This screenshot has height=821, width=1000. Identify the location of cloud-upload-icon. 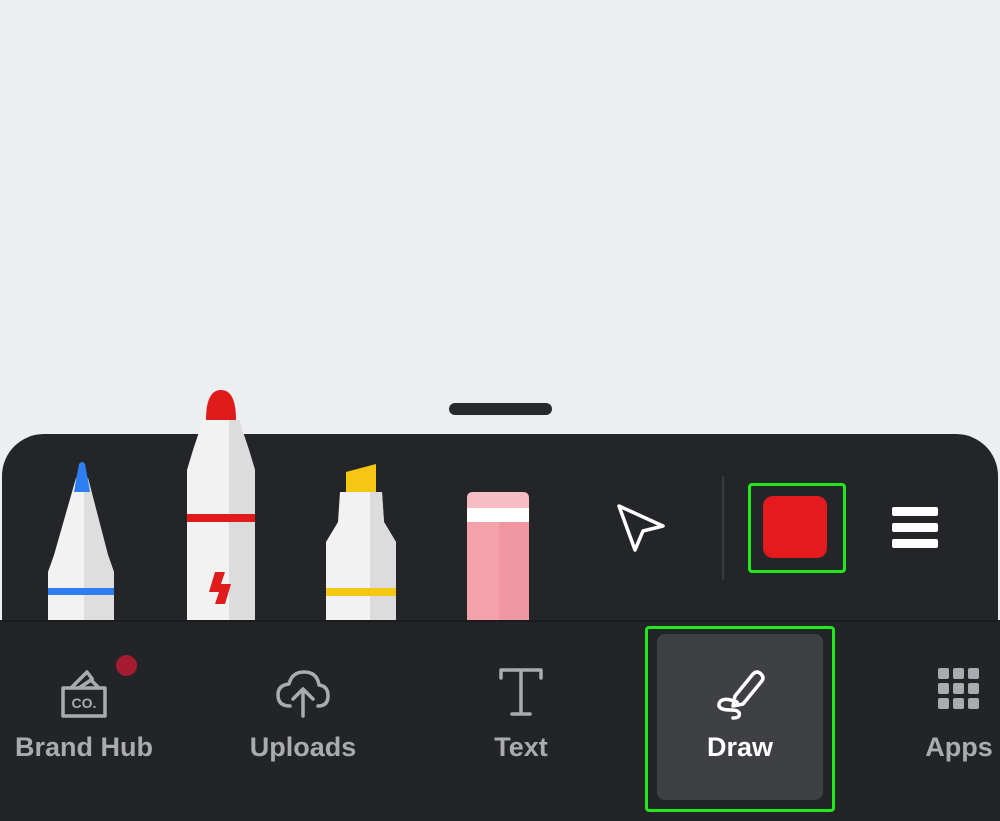
(303, 695).